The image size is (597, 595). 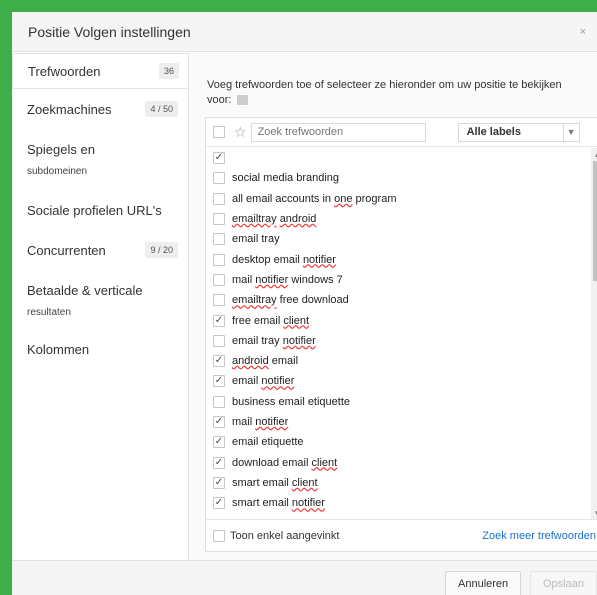 What do you see at coordinates (401, 402) in the screenshot?
I see `keyword-row: business email etiquette` at bounding box center [401, 402].